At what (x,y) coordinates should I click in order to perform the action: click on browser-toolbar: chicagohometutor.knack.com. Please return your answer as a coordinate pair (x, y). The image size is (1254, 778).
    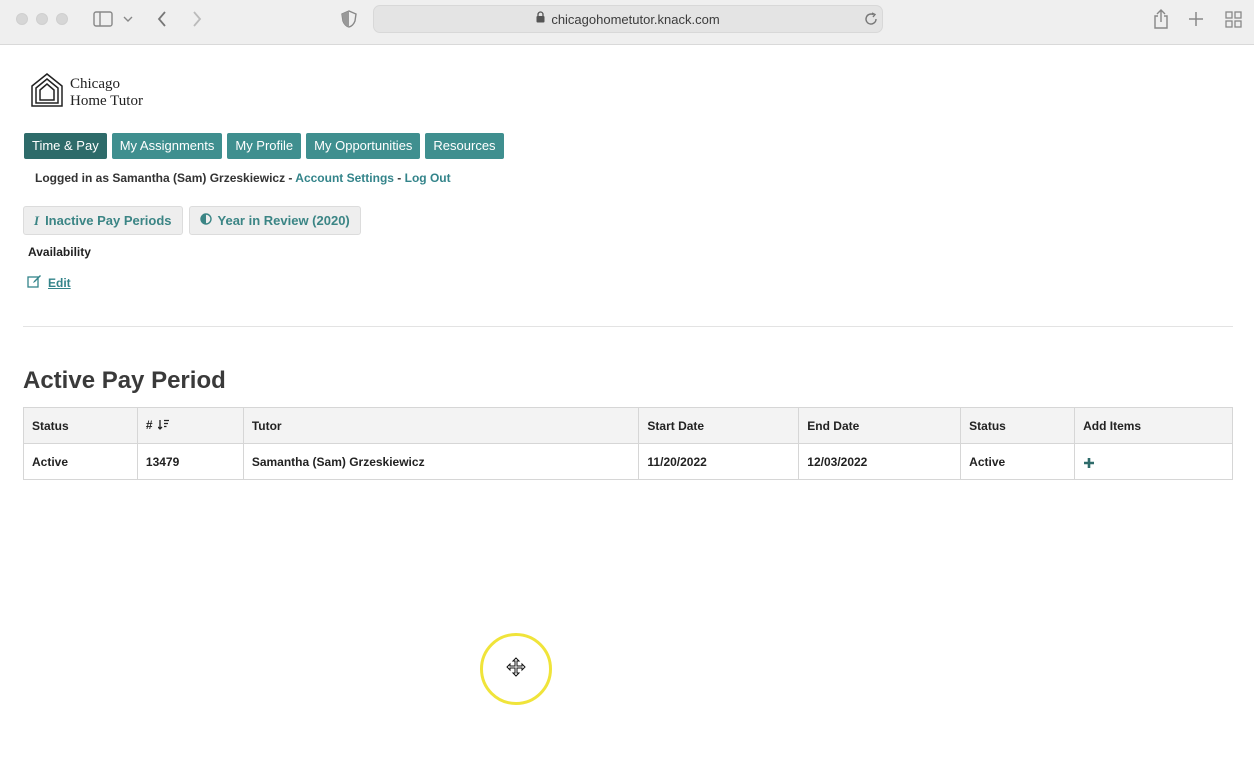
    Looking at the image, I should click on (627, 22).